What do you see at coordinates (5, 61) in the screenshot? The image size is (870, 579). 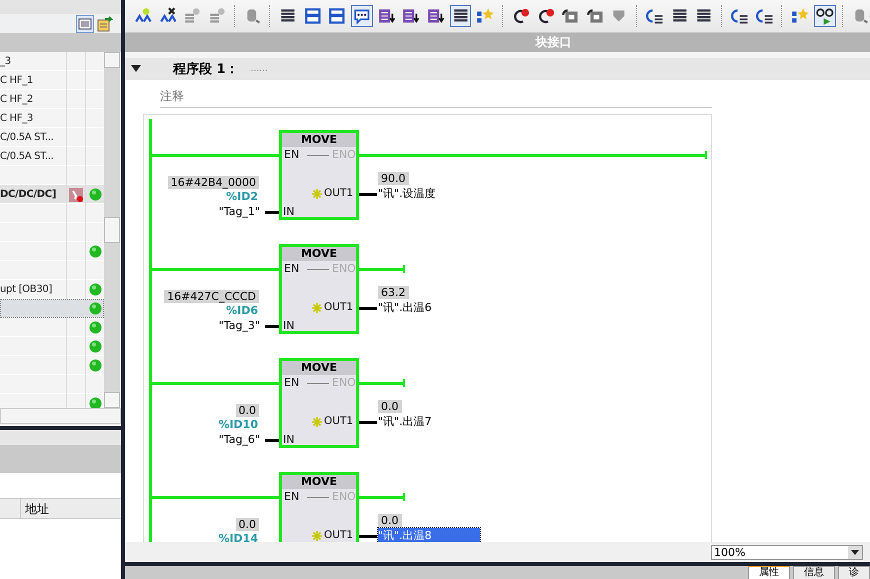 I see `tree-item: _3` at bounding box center [5, 61].